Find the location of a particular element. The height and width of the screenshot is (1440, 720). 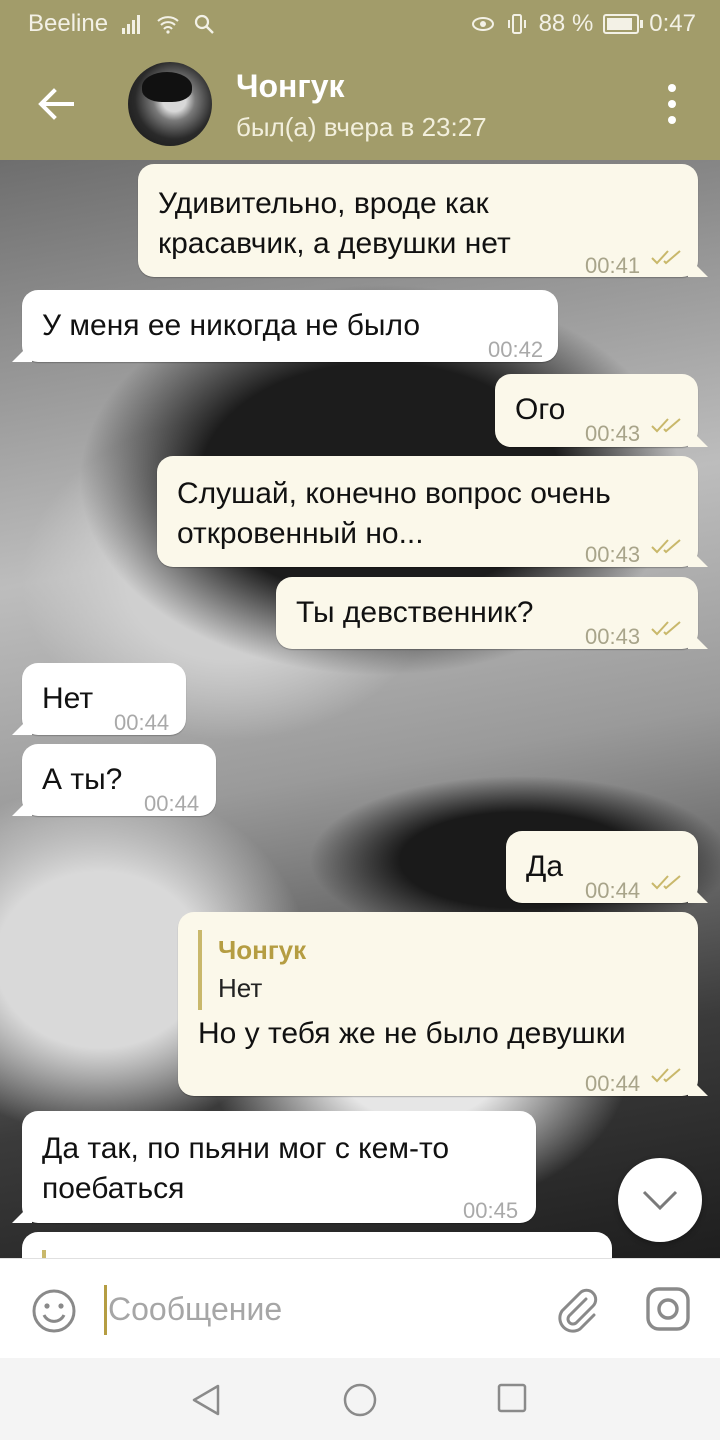

arrow-left-icon is located at coordinates (56, 104).